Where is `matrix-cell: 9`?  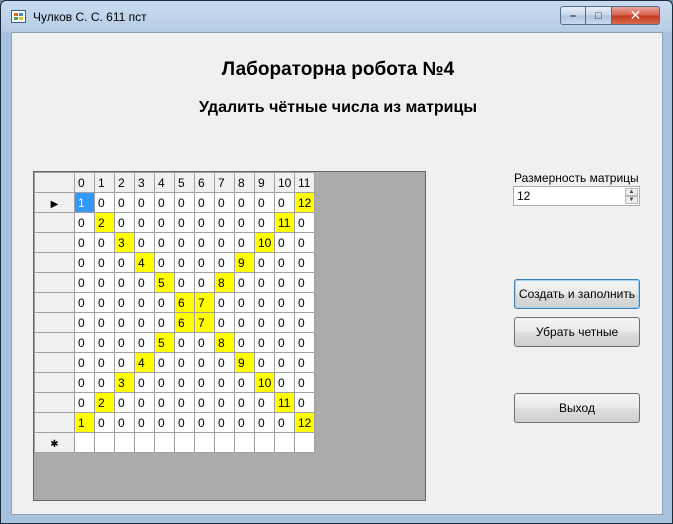
matrix-cell: 9 is located at coordinates (244, 362).